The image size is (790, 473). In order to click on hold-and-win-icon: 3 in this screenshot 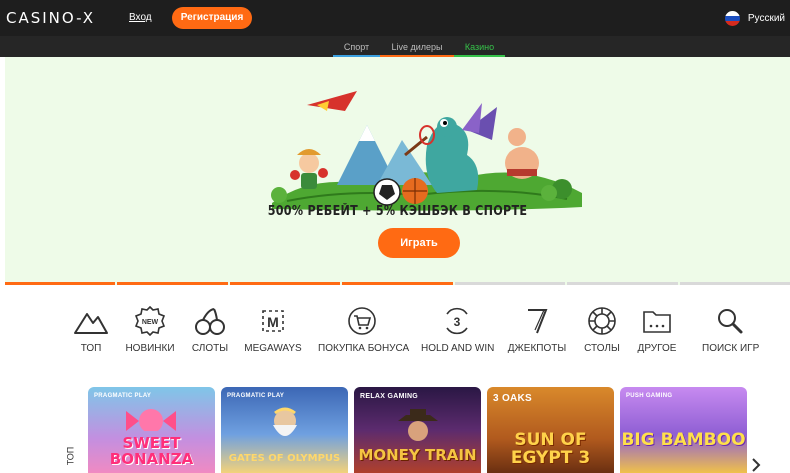, I will do `click(457, 321)`.